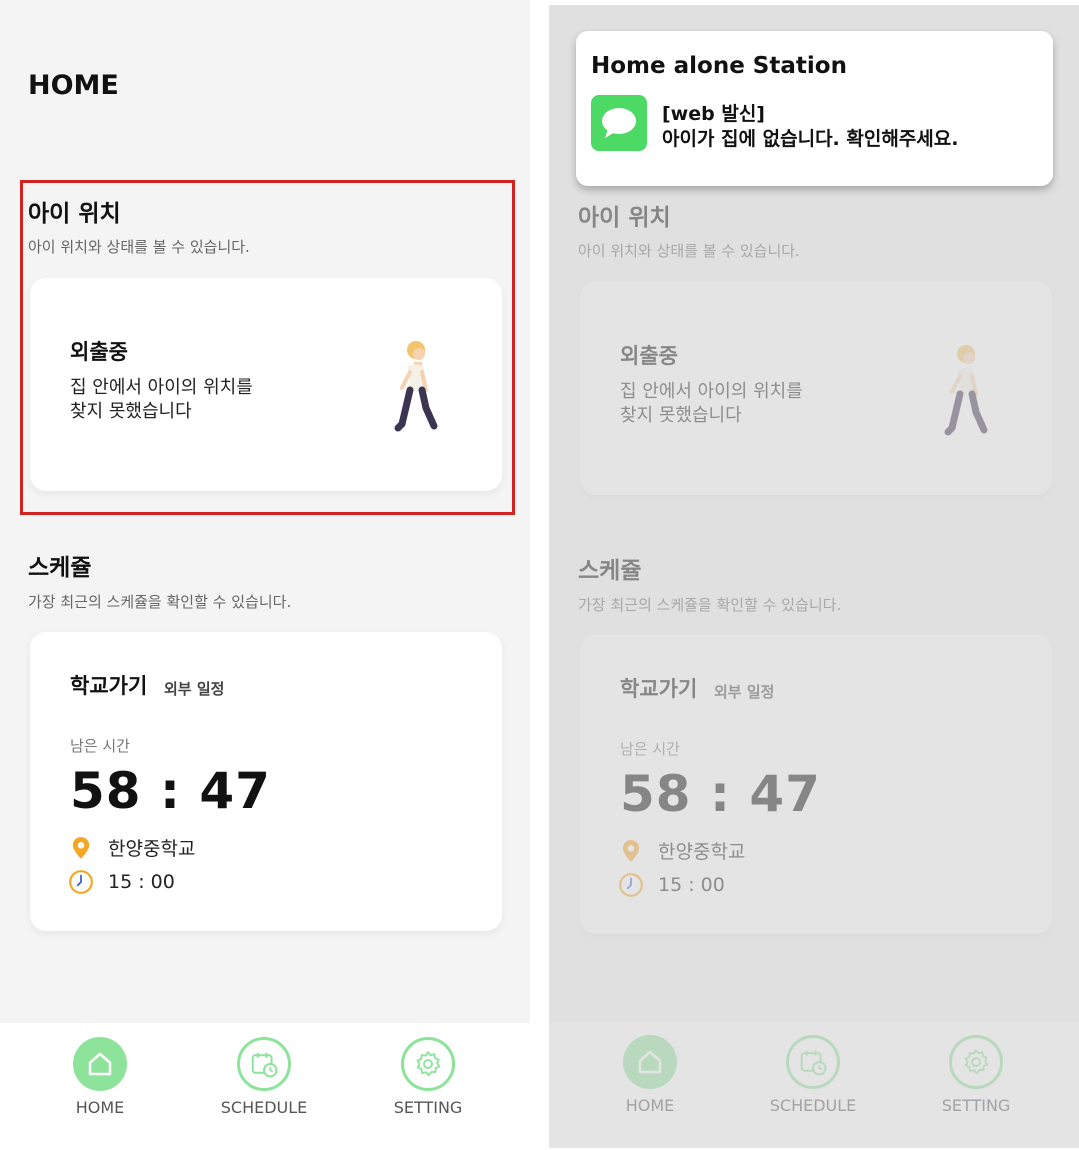 The image size is (1079, 1150). I want to click on nav-label-schedule: SCHEDULE, so click(264, 1107).